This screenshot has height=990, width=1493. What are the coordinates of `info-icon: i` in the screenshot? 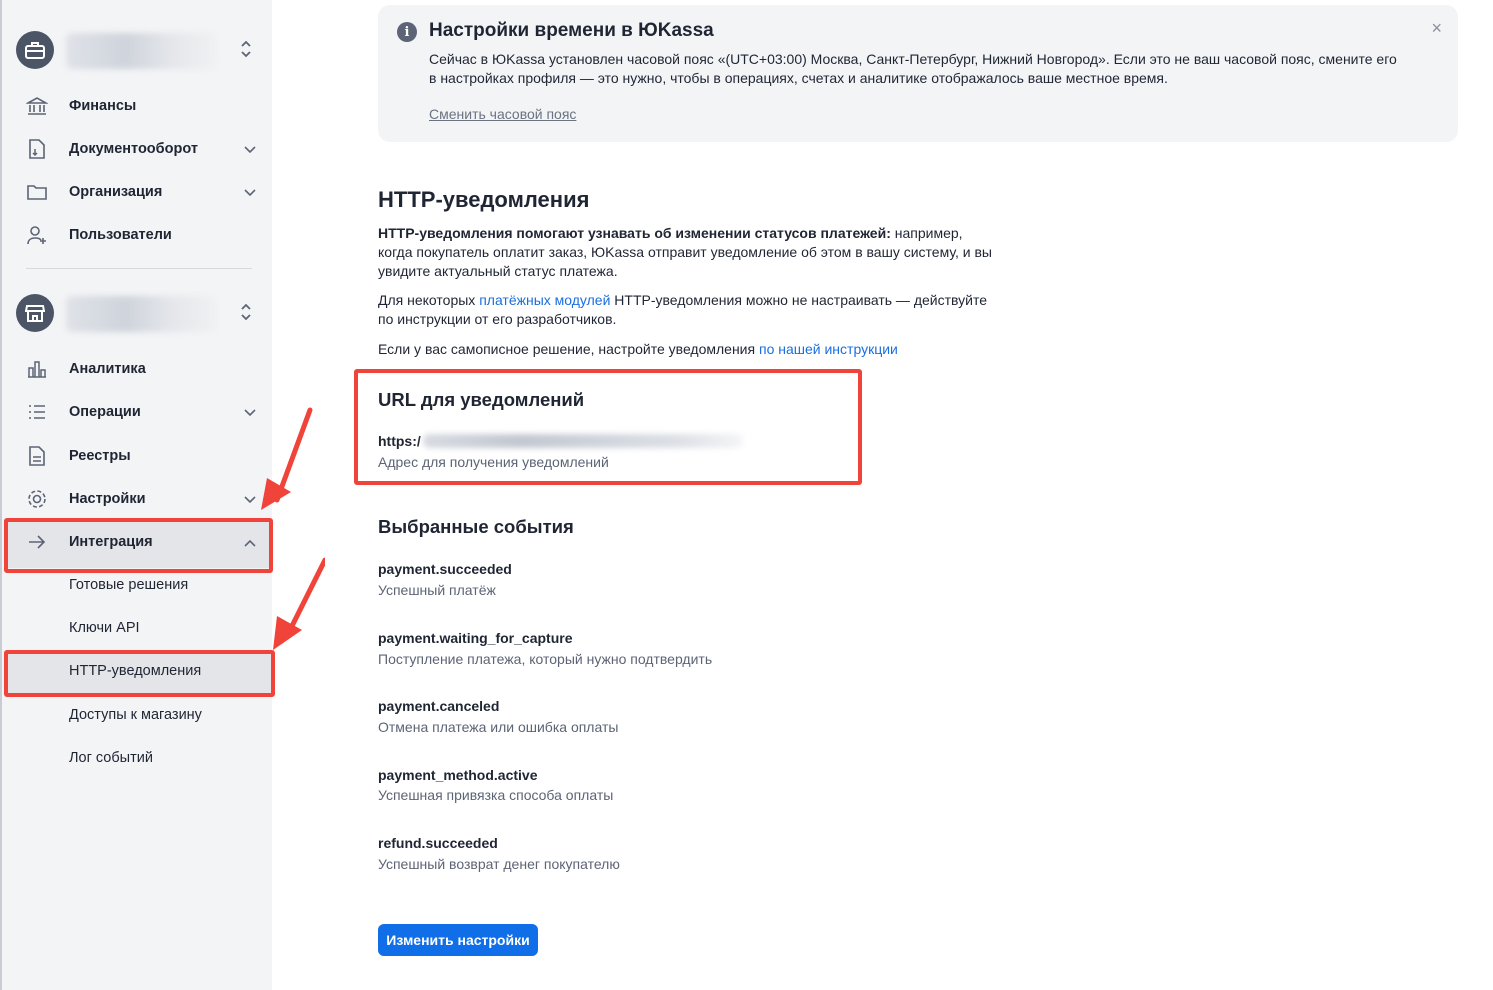 It's located at (407, 32).